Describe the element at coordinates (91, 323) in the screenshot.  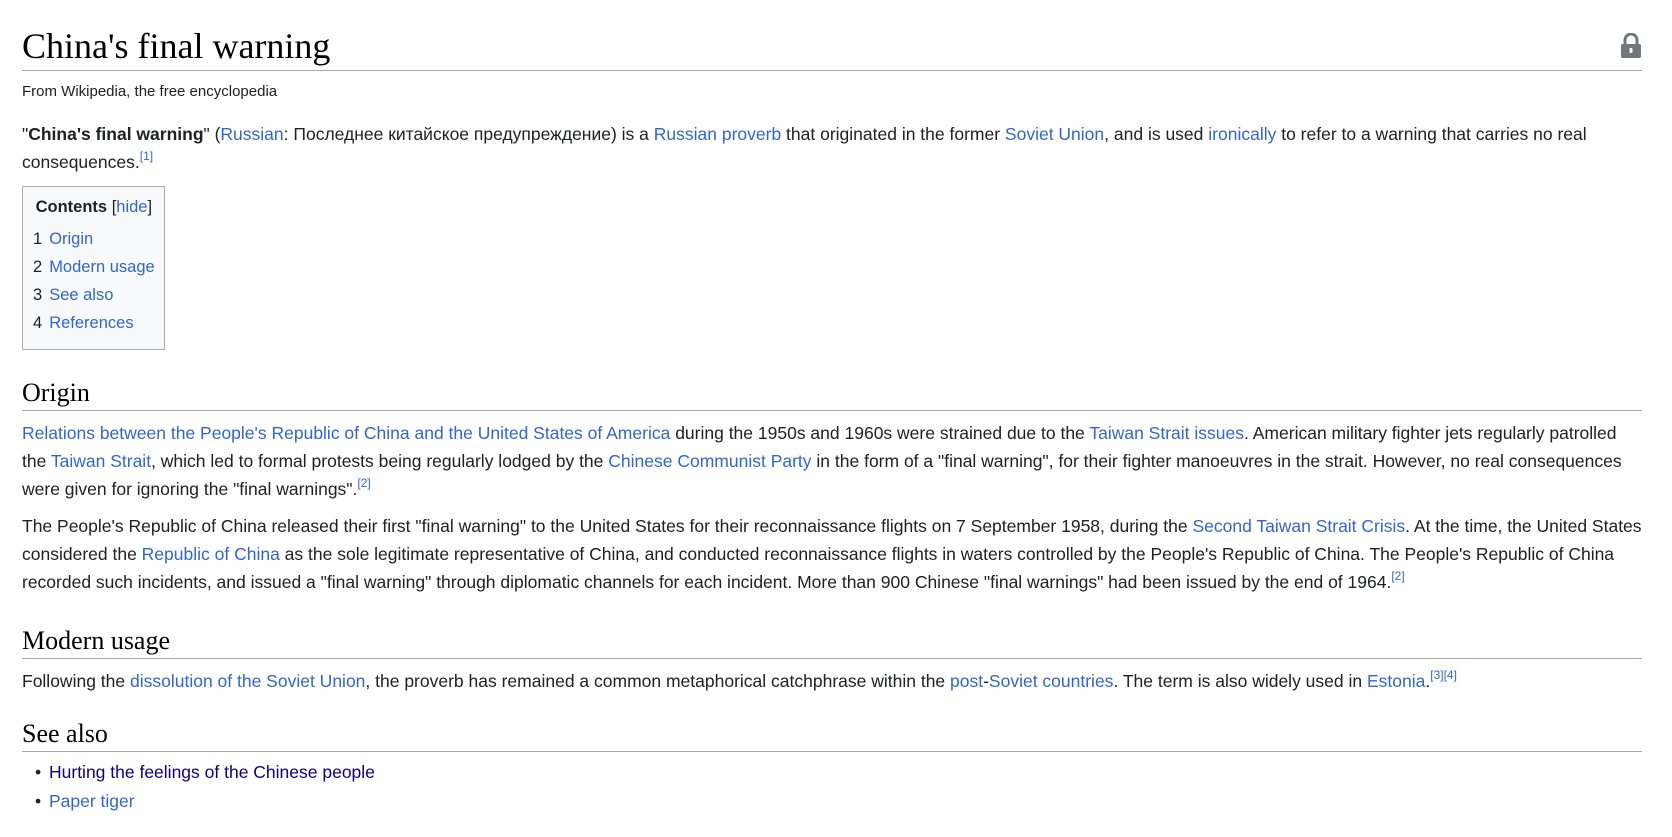
I see `toc-link-references: References` at that location.